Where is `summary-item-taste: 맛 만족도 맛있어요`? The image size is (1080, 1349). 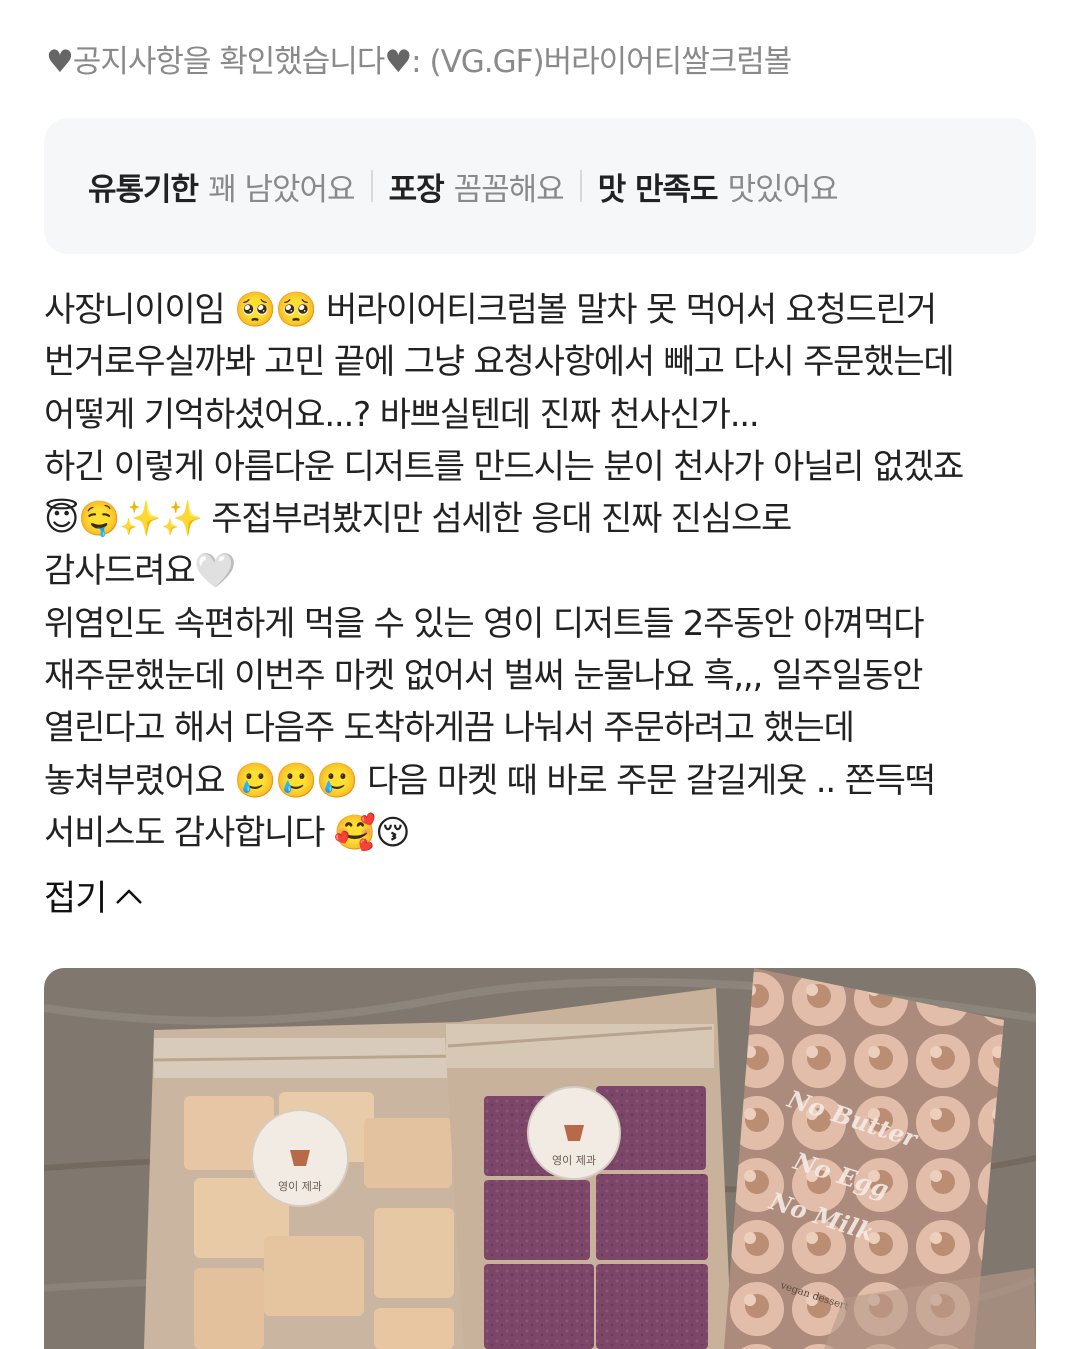
summary-item-taste: 맛 만족도 맛있어요 is located at coordinates (718, 186).